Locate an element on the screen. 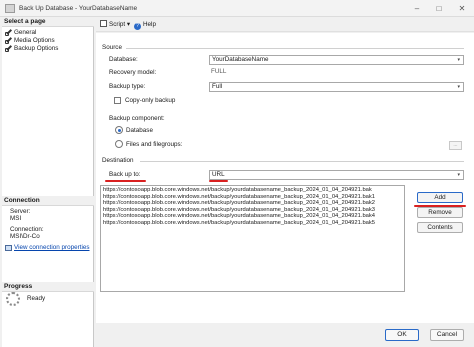  script-button: Script ▾ is located at coordinates (115, 24).